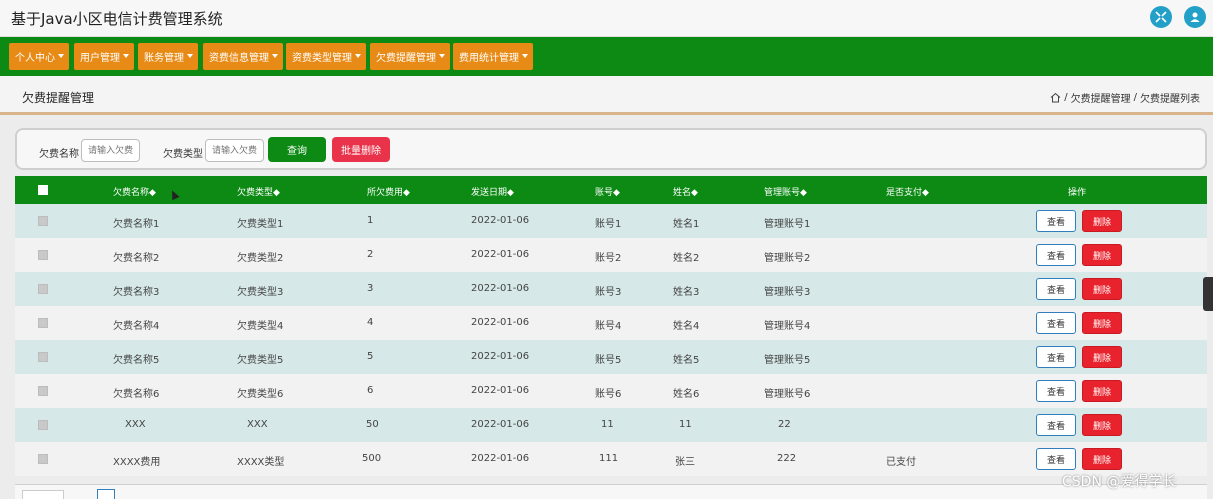 The width and height of the screenshot is (1213, 499). I want to click on cell-fee: 4, so click(370, 322).